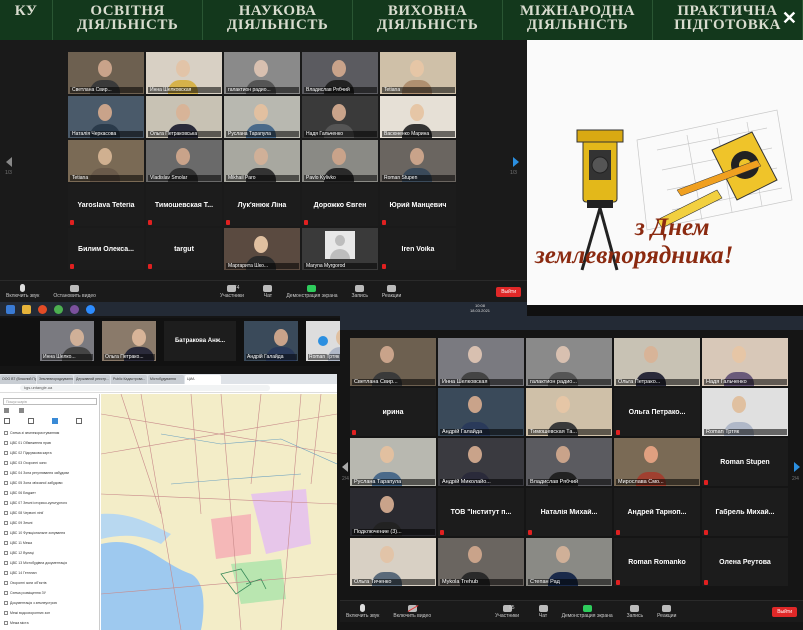 The width and height of the screenshot is (803, 630). Describe the element at coordinates (666, 611) in the screenshot. I see `reactions-button: Реакции` at that location.